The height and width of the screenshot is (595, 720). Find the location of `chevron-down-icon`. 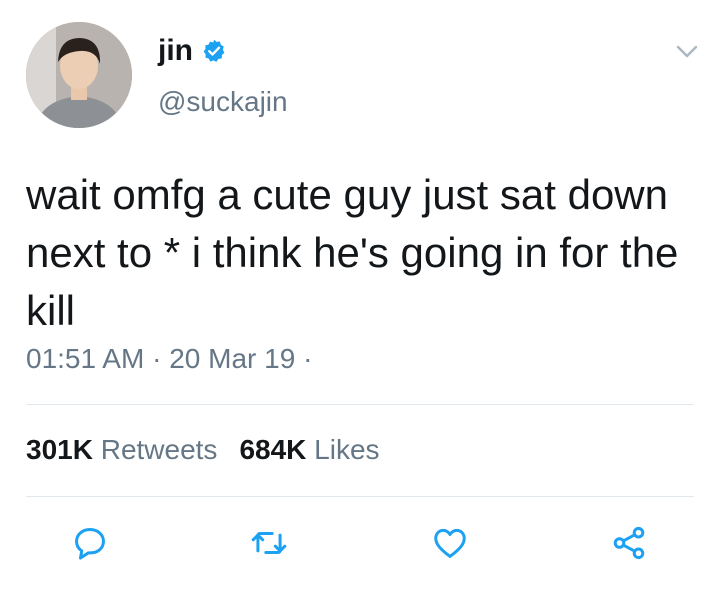

chevron-down-icon is located at coordinates (687, 52).